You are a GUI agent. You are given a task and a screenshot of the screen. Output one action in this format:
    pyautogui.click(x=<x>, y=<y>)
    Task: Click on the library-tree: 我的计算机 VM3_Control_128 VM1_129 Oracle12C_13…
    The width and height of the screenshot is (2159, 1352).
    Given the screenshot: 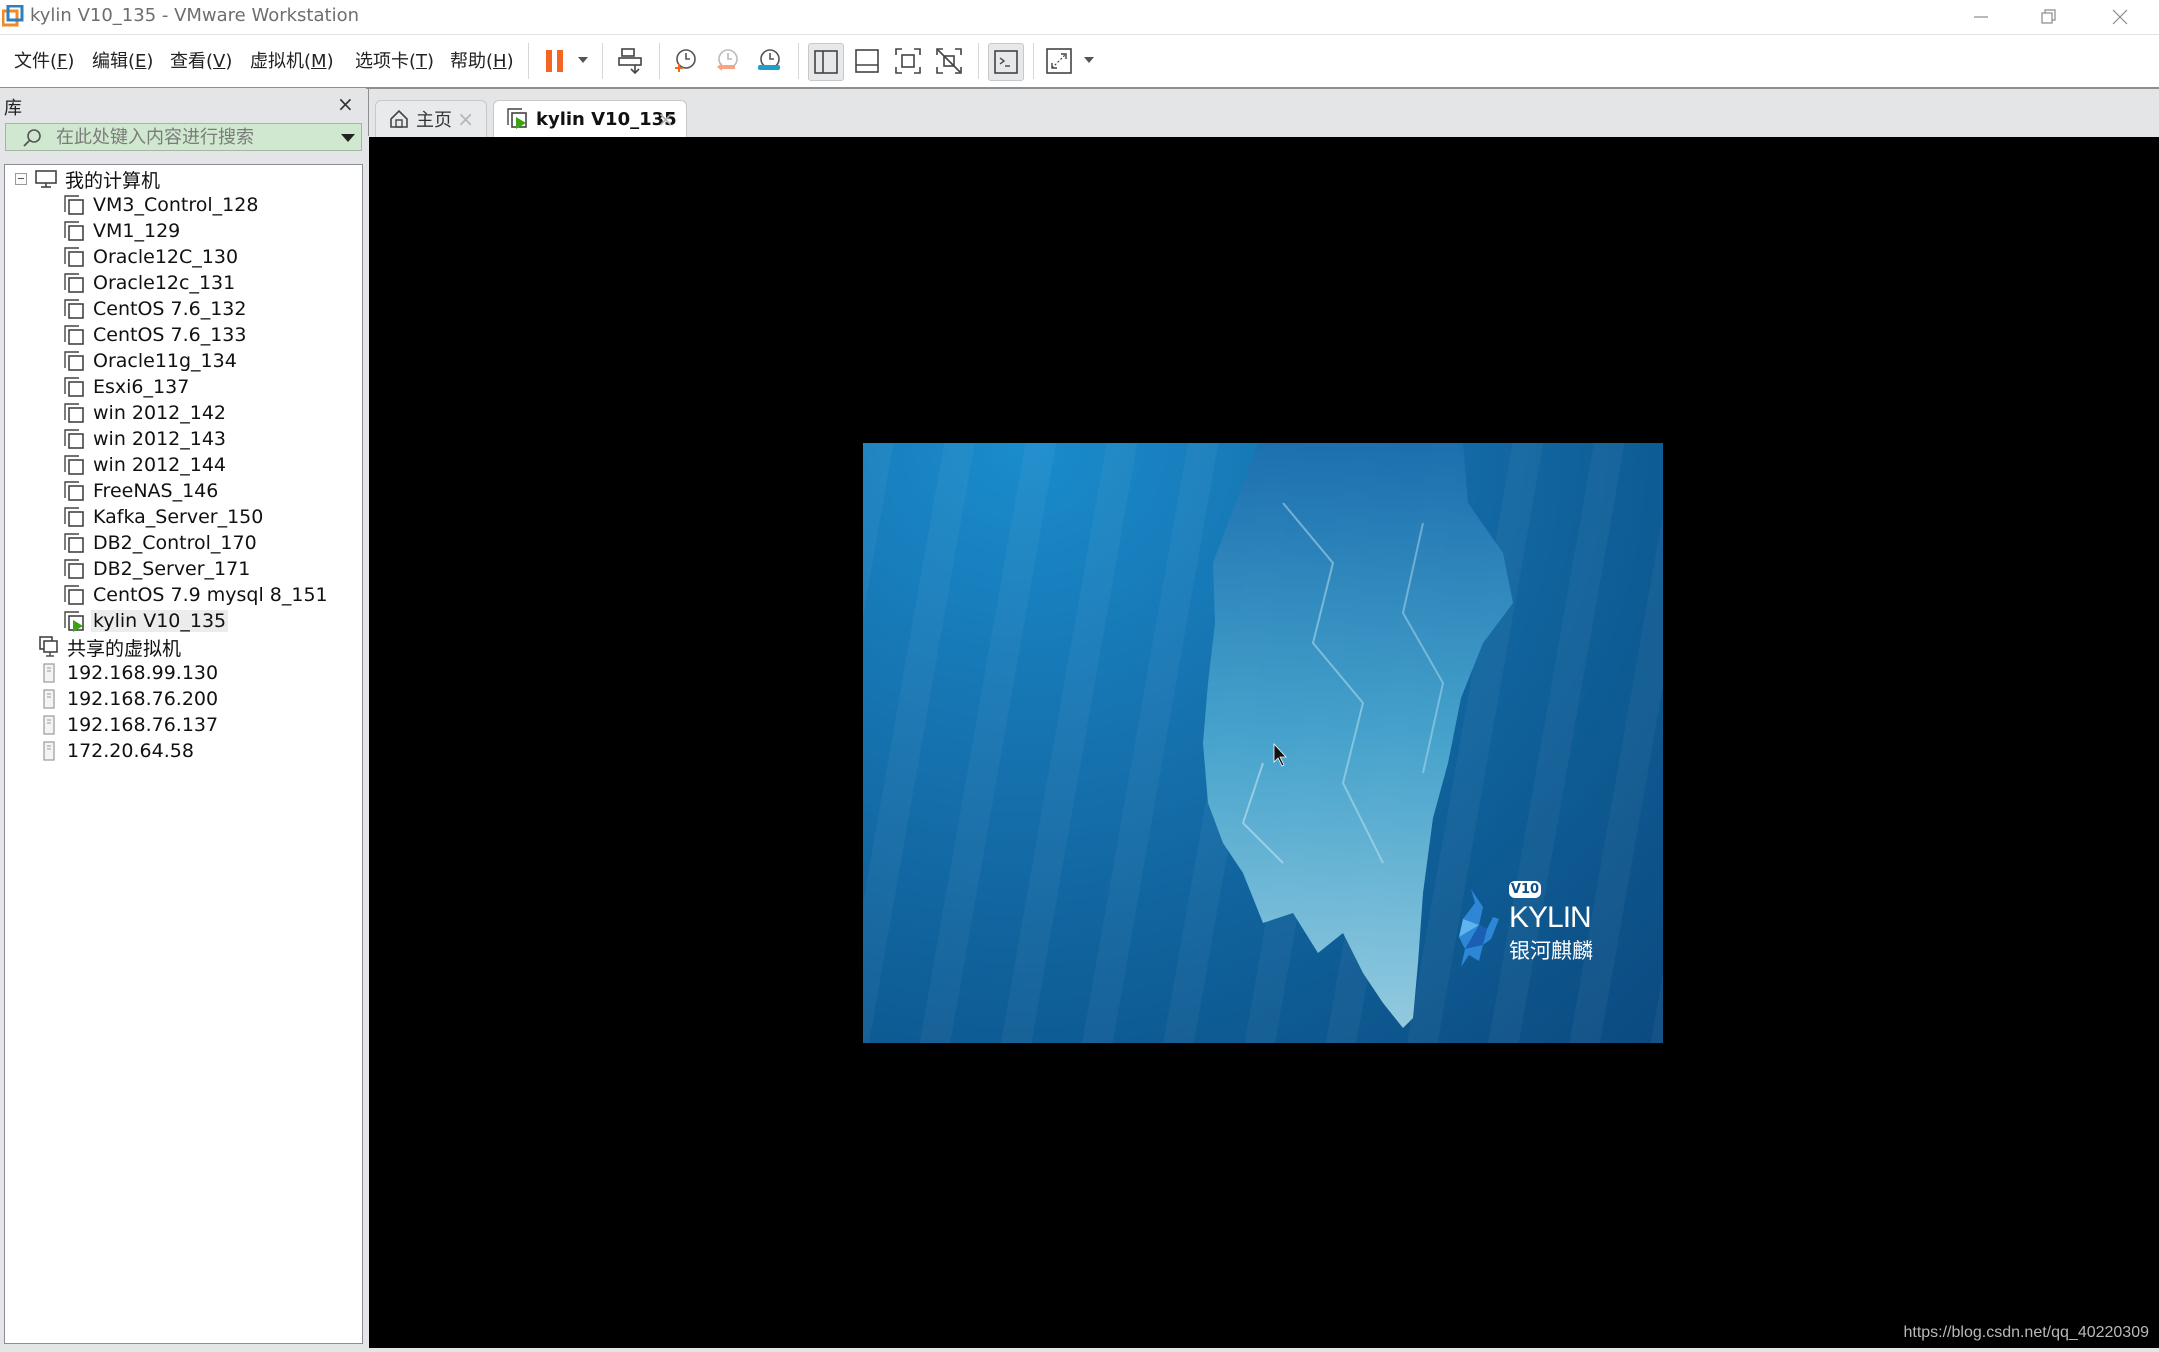 What is the action you would take?
    pyautogui.click(x=183, y=754)
    